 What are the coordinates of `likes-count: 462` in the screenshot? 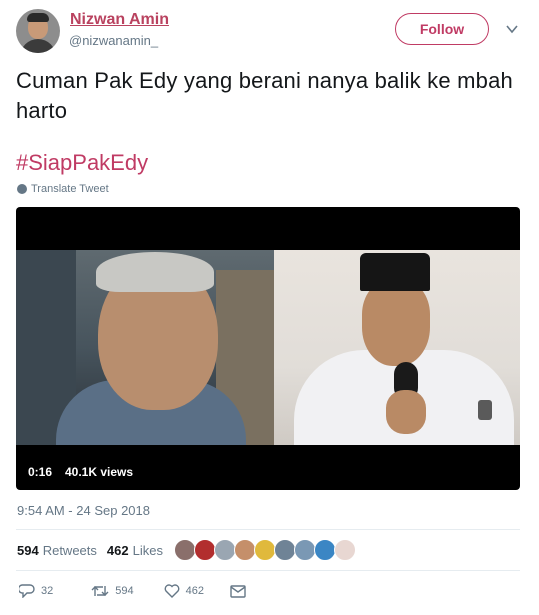 It's located at (117, 550).